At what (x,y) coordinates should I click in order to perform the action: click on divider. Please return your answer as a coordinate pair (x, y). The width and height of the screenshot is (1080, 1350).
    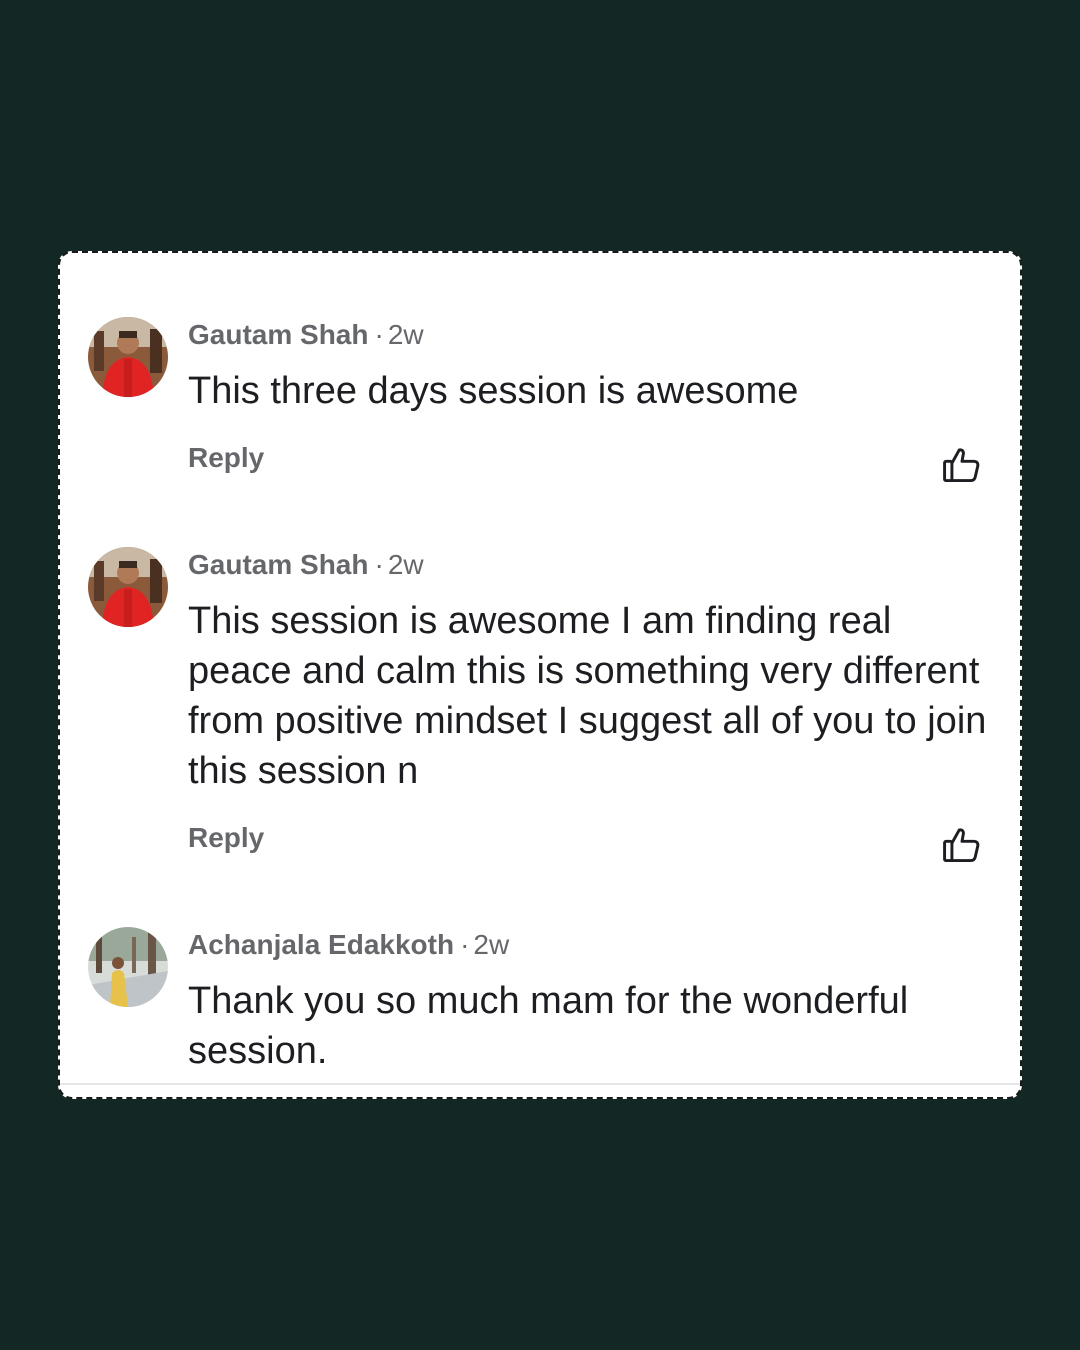
    Looking at the image, I should click on (540, 1084).